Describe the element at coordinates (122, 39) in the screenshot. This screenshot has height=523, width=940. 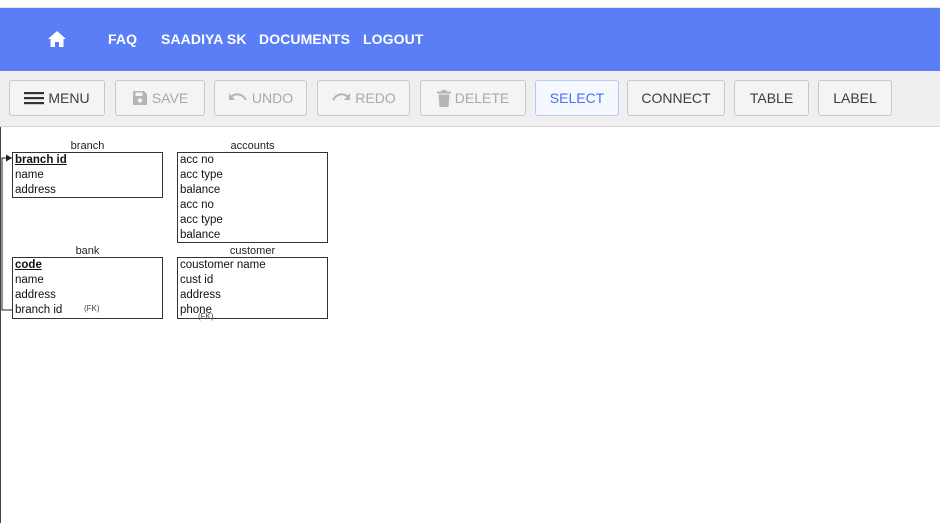
I see `nav-link-faq: FAQ` at that location.